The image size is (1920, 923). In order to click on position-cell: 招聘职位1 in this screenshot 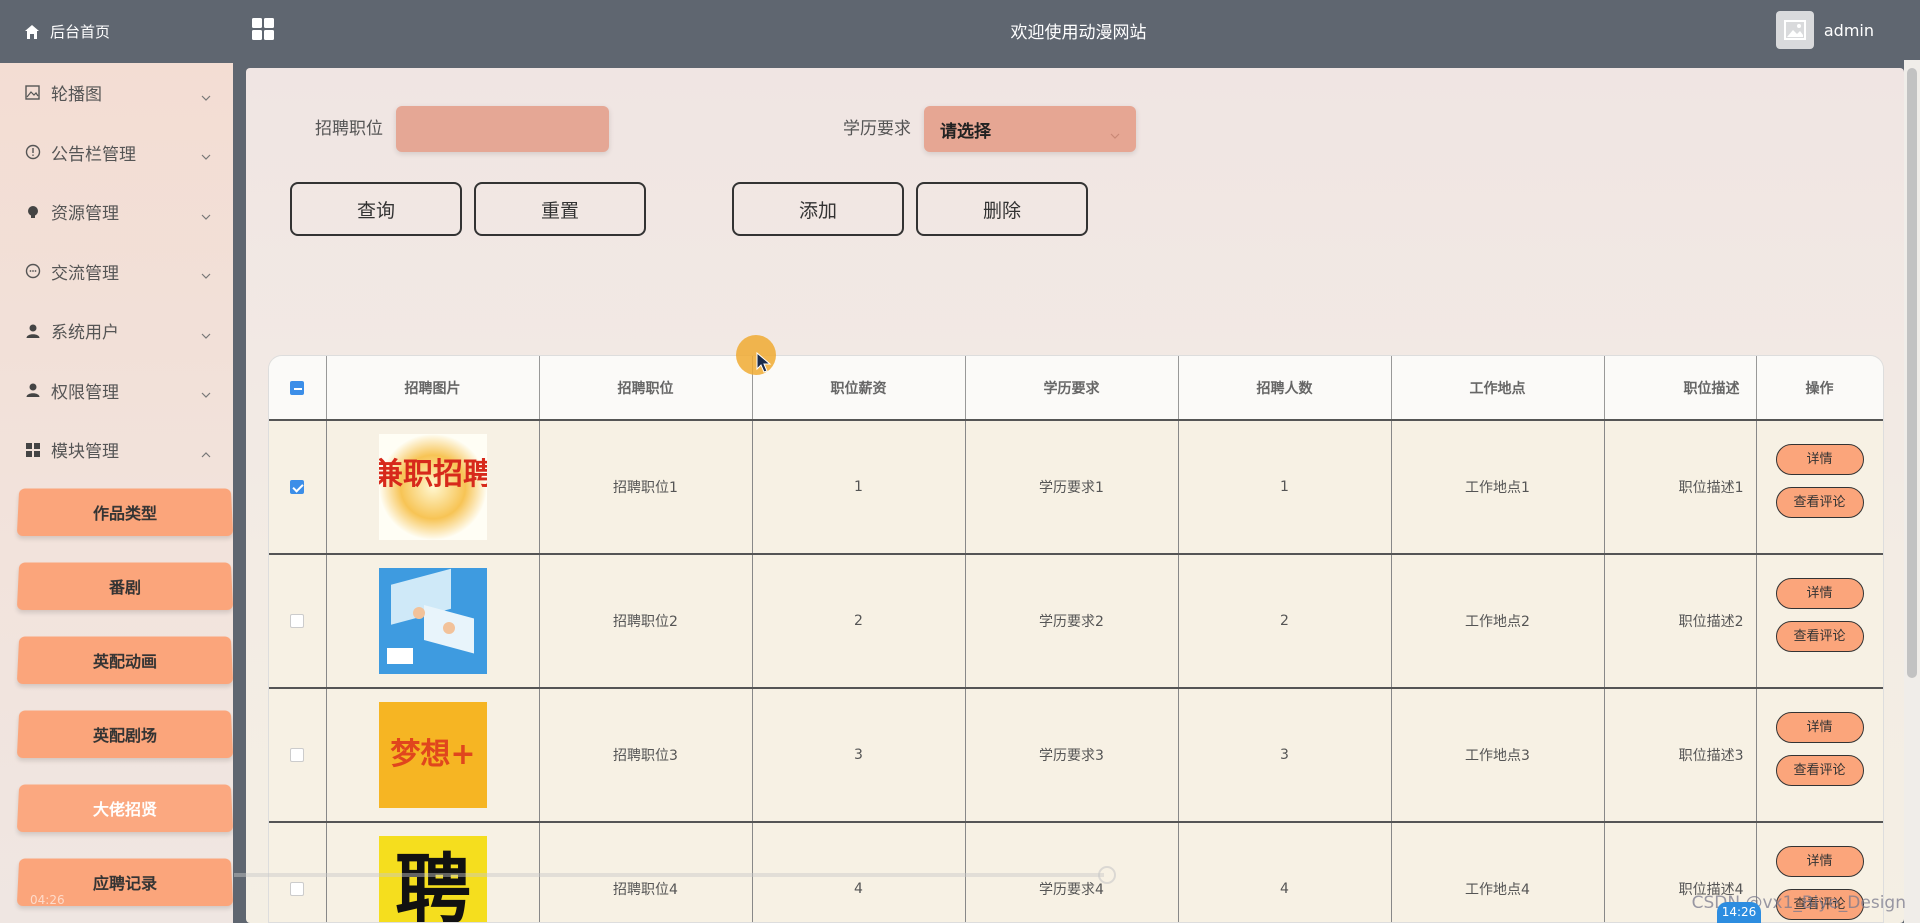, I will do `click(645, 487)`.